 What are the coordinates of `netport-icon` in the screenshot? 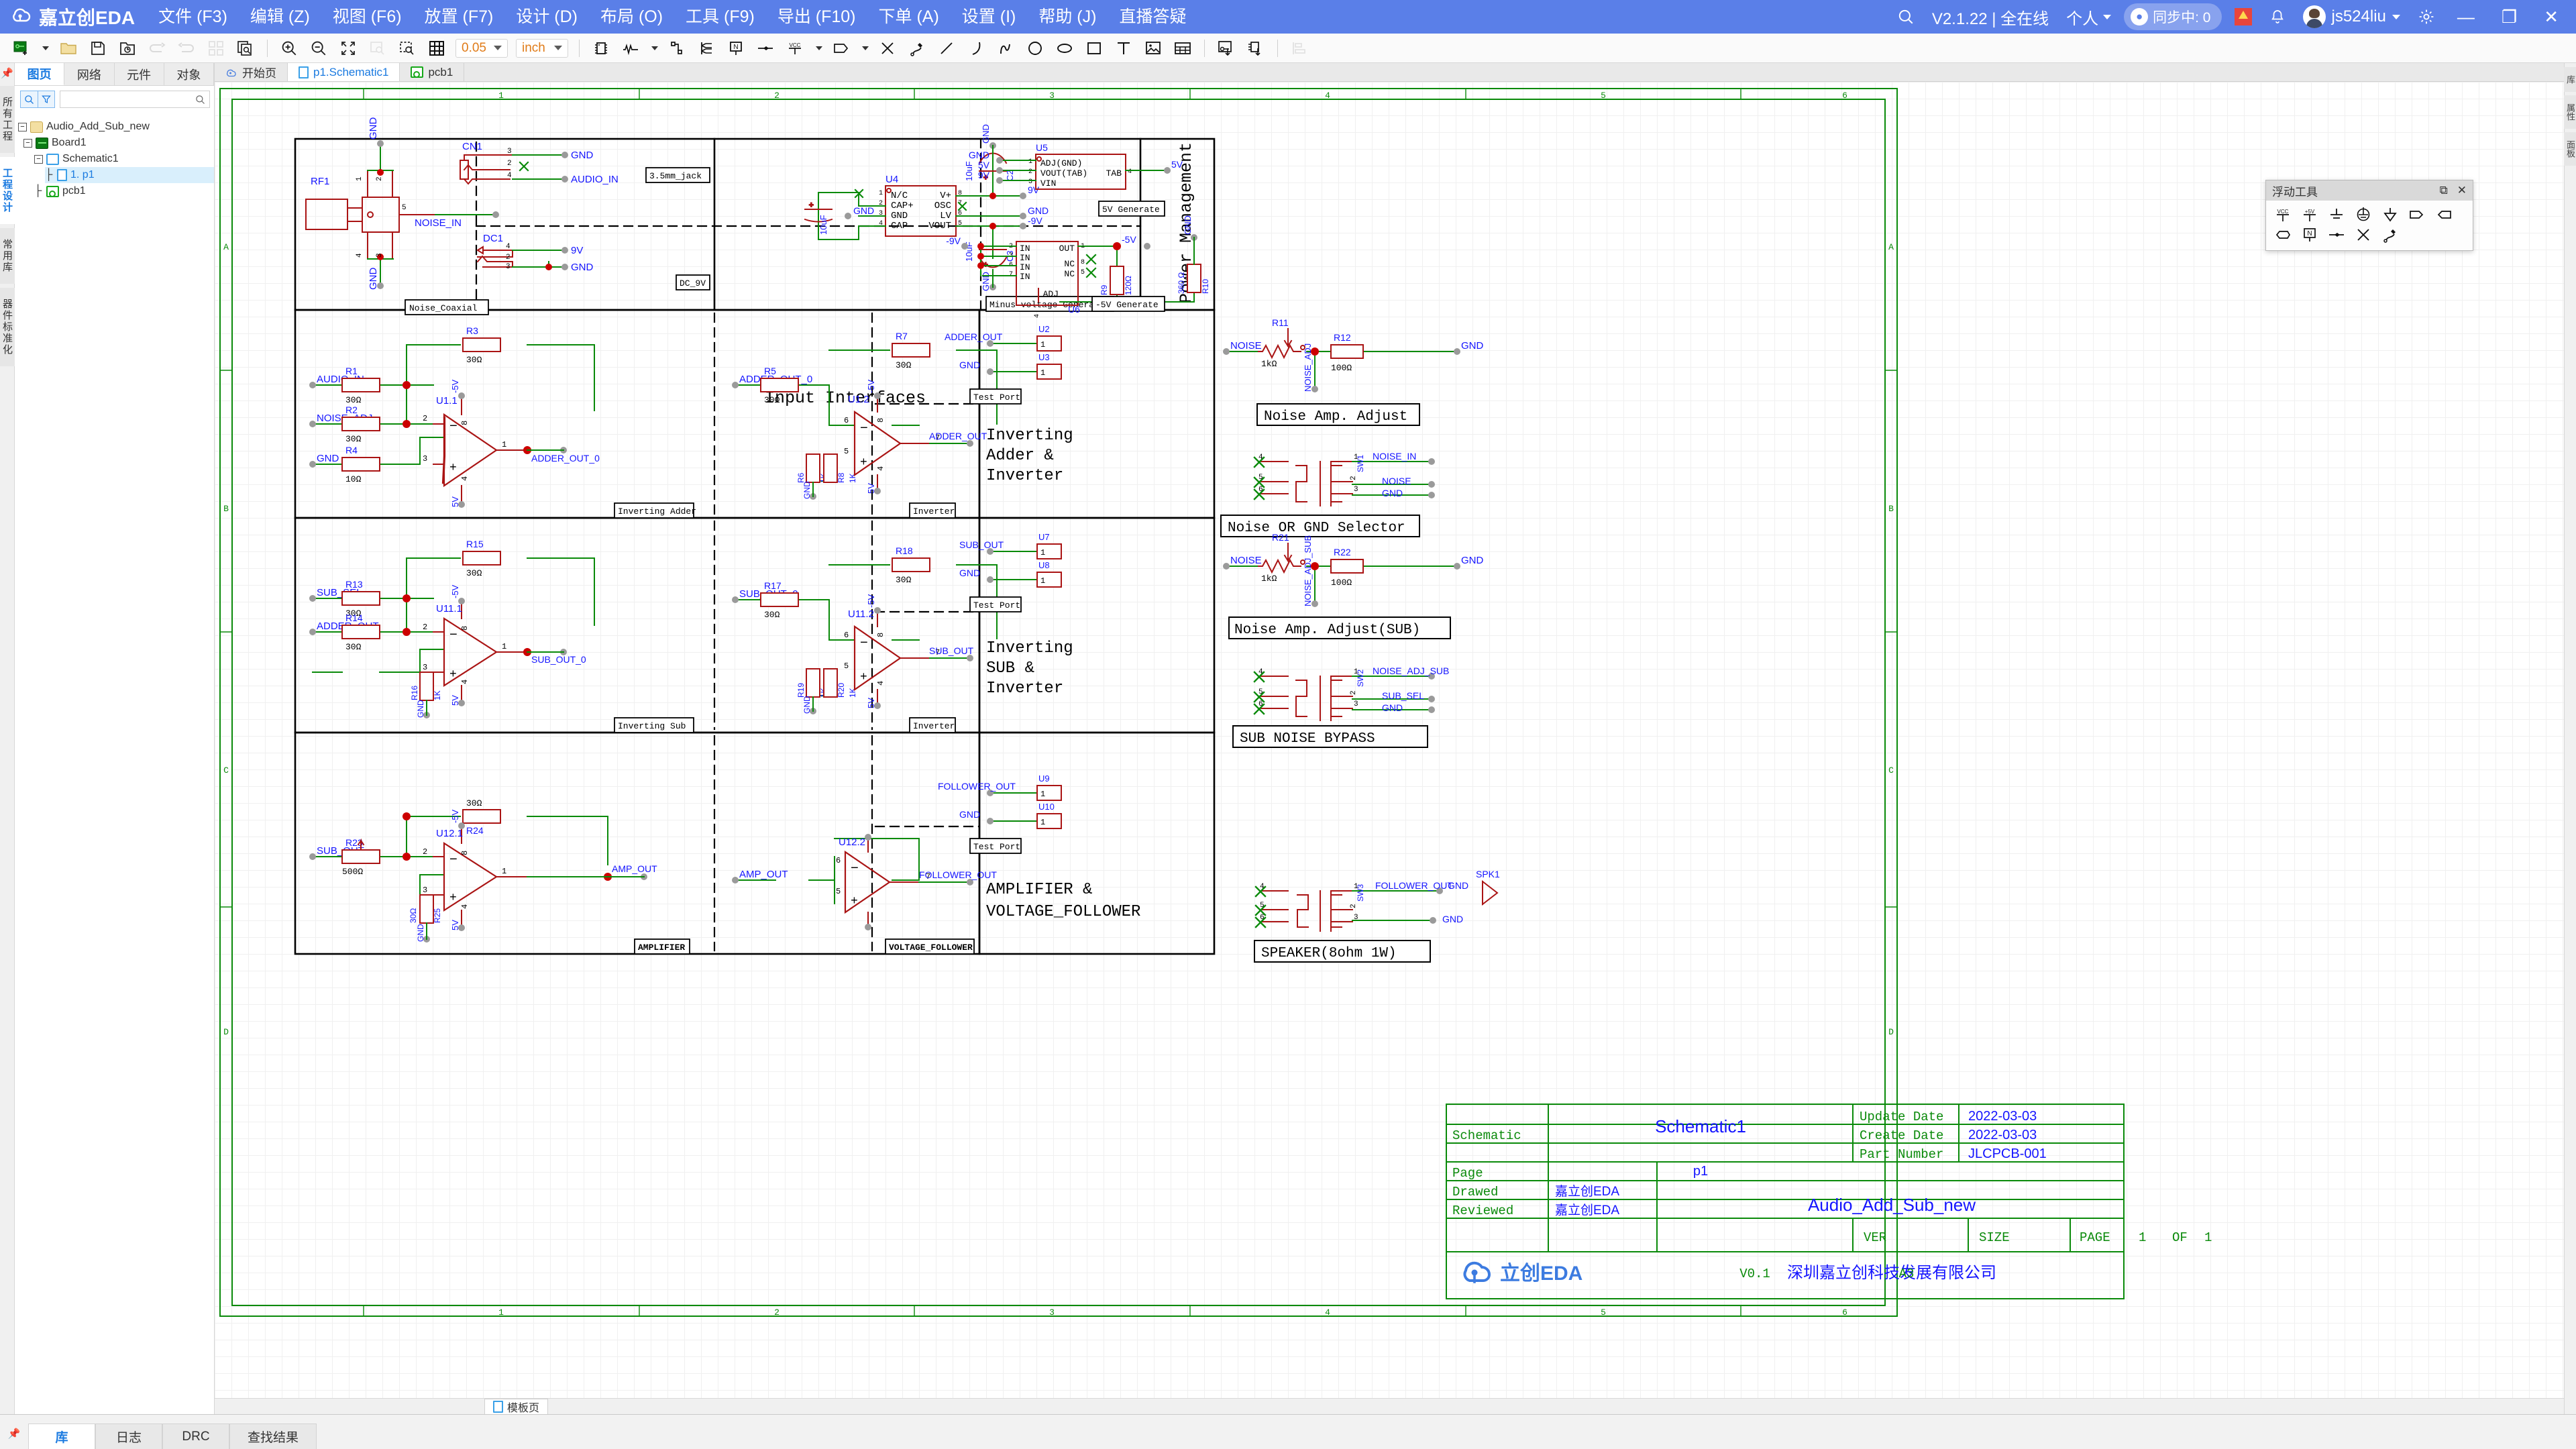 It's located at (841, 48).